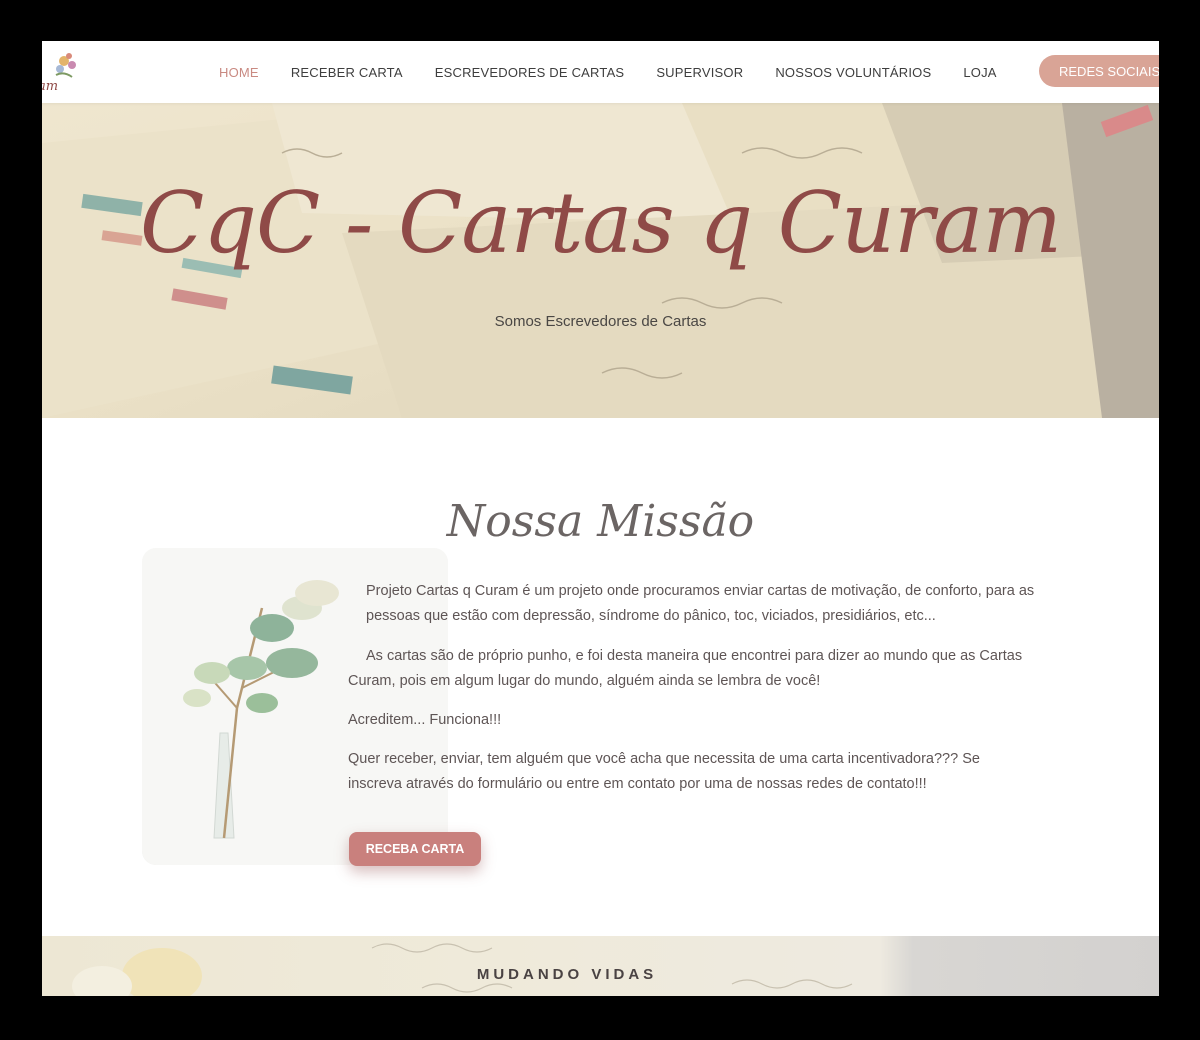 This screenshot has height=1040, width=1200. I want to click on nav-receber-carta: RECEBER CARTA, so click(347, 72).